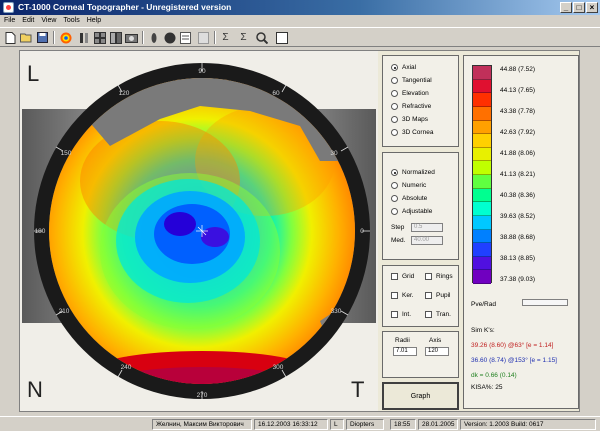 The width and height of the screenshot is (600, 431). Describe the element at coordinates (518, 258) in the screenshot. I see `scale-label: 38.13 (8.85)` at that location.